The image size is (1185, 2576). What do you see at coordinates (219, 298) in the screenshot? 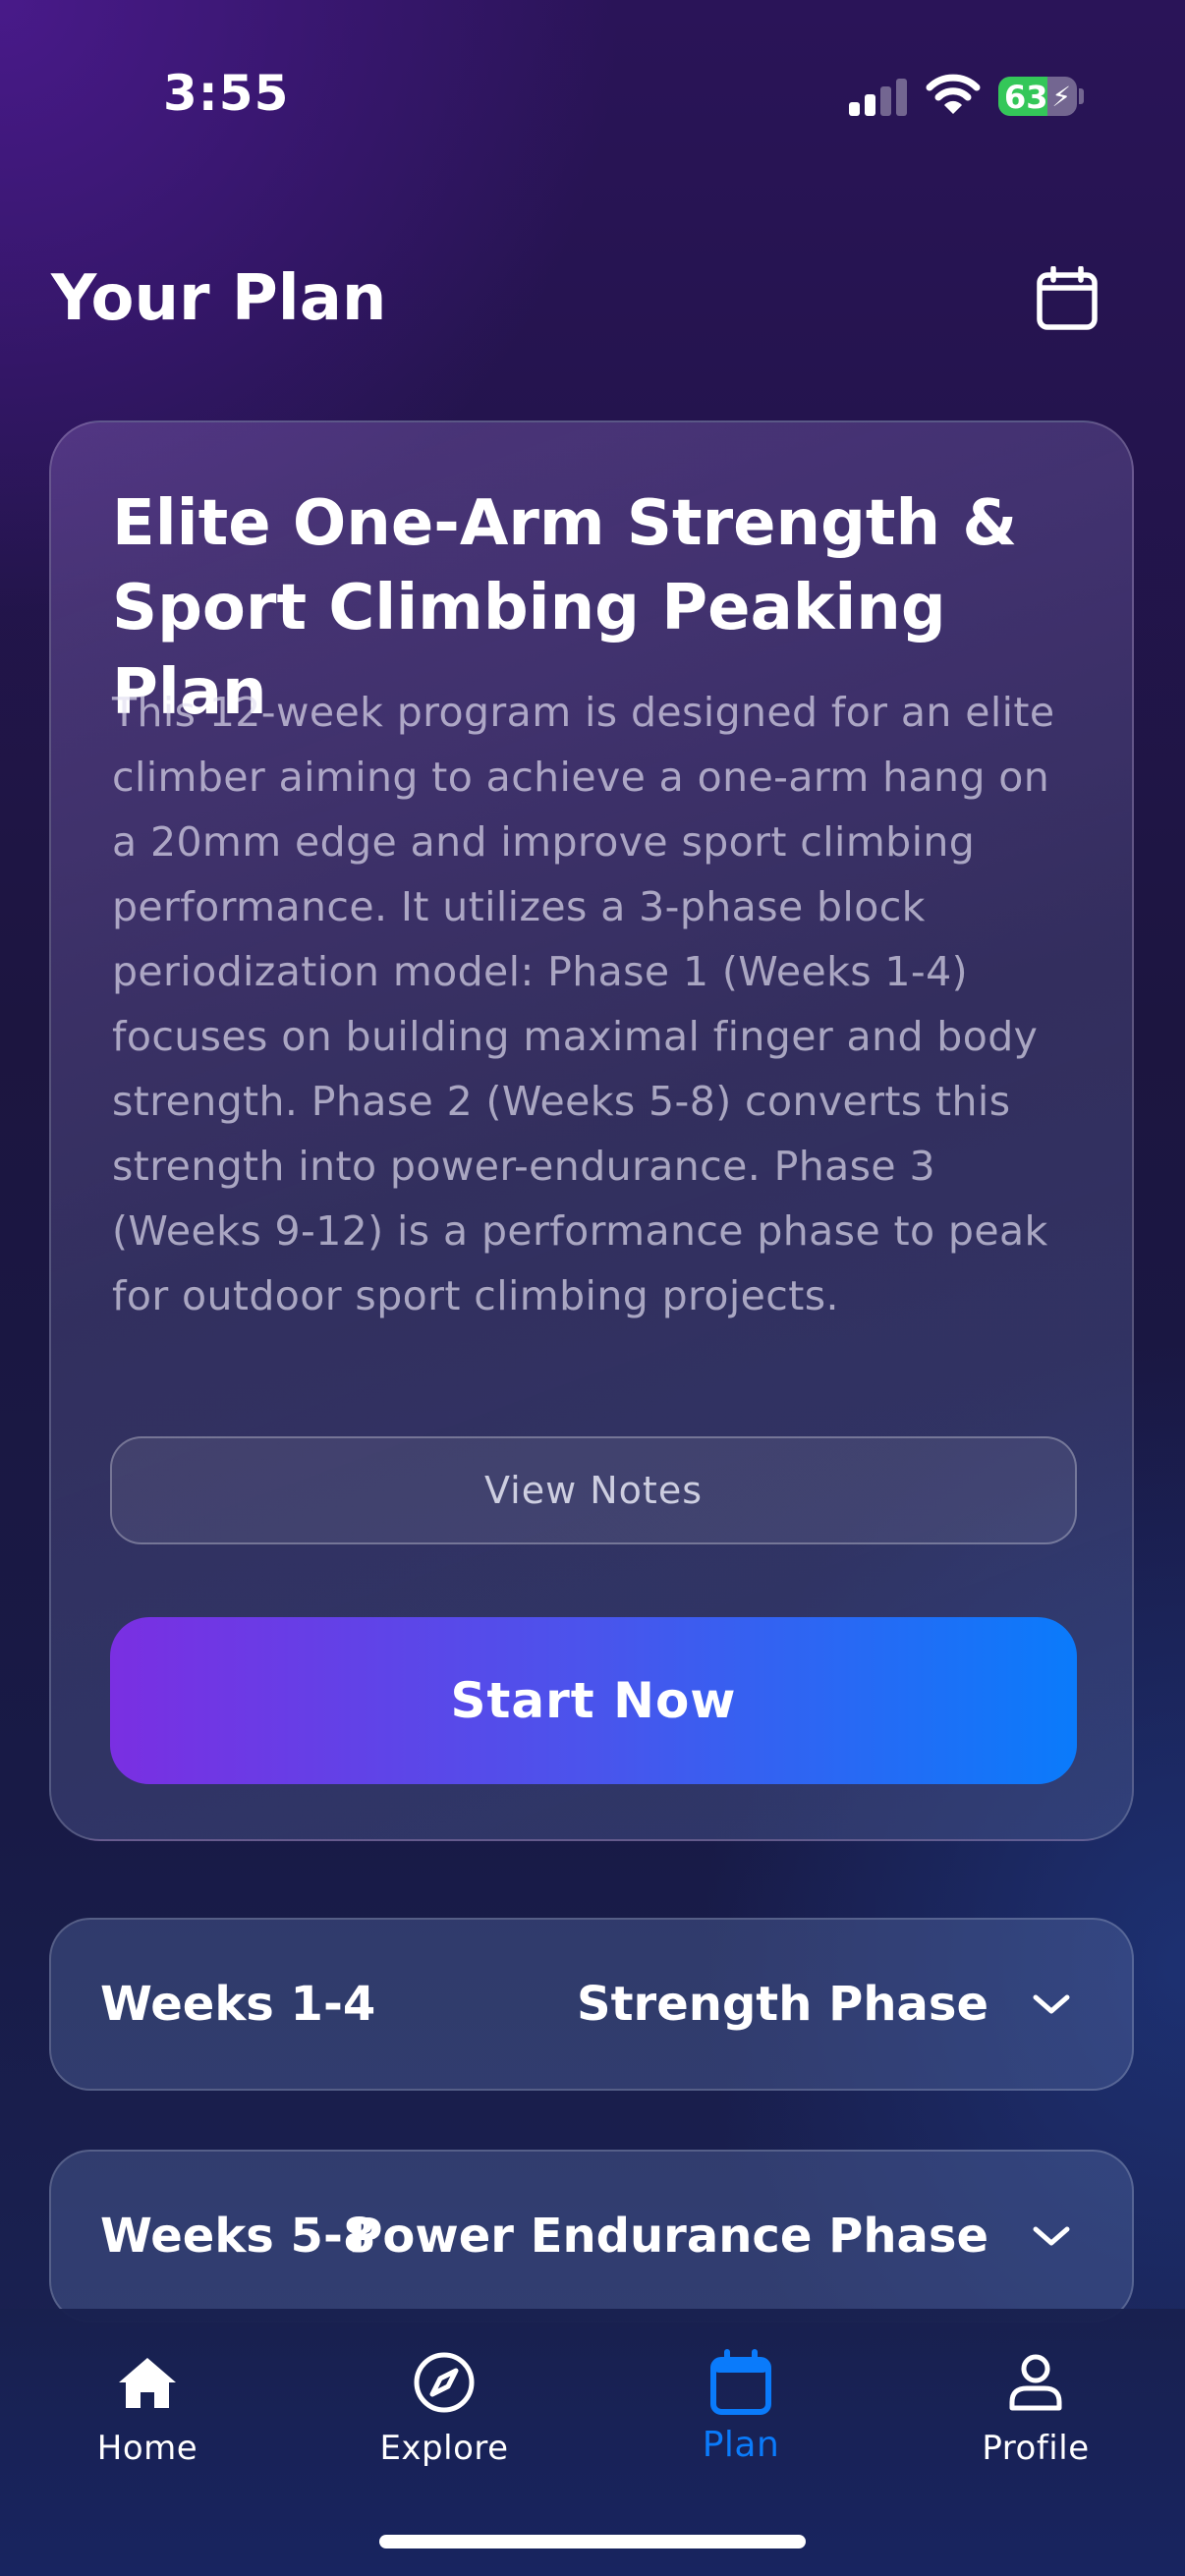
I see `page-title: Your Plan` at bounding box center [219, 298].